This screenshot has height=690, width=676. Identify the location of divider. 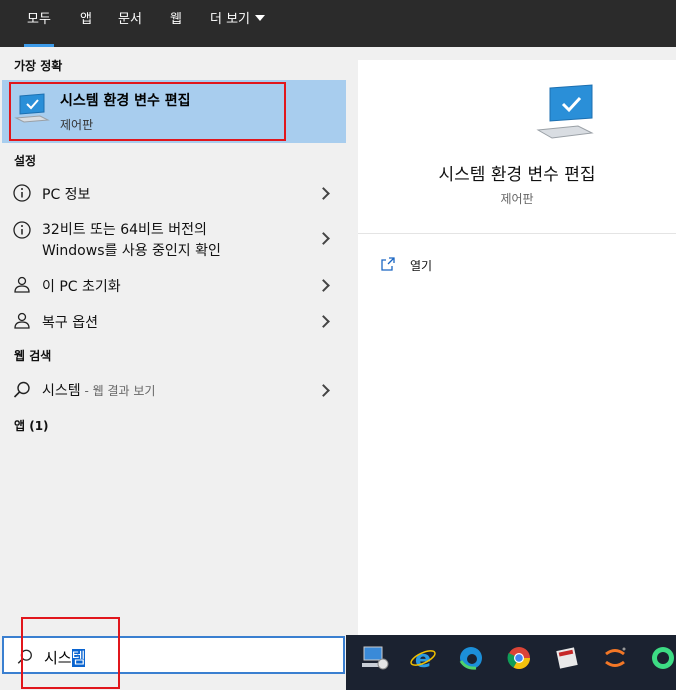
(517, 233).